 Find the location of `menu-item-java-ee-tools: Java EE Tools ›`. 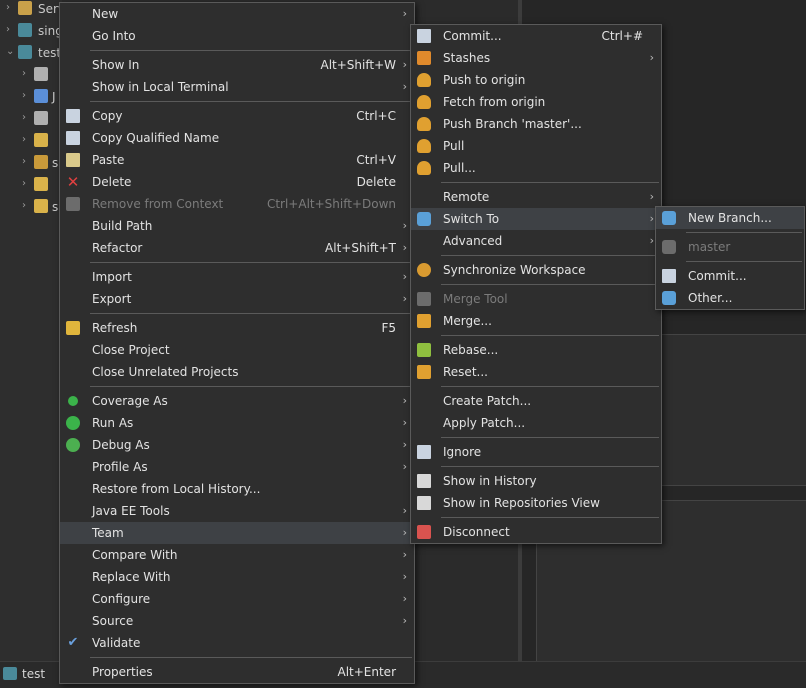

menu-item-java-ee-tools: Java EE Tools › is located at coordinates (237, 511).